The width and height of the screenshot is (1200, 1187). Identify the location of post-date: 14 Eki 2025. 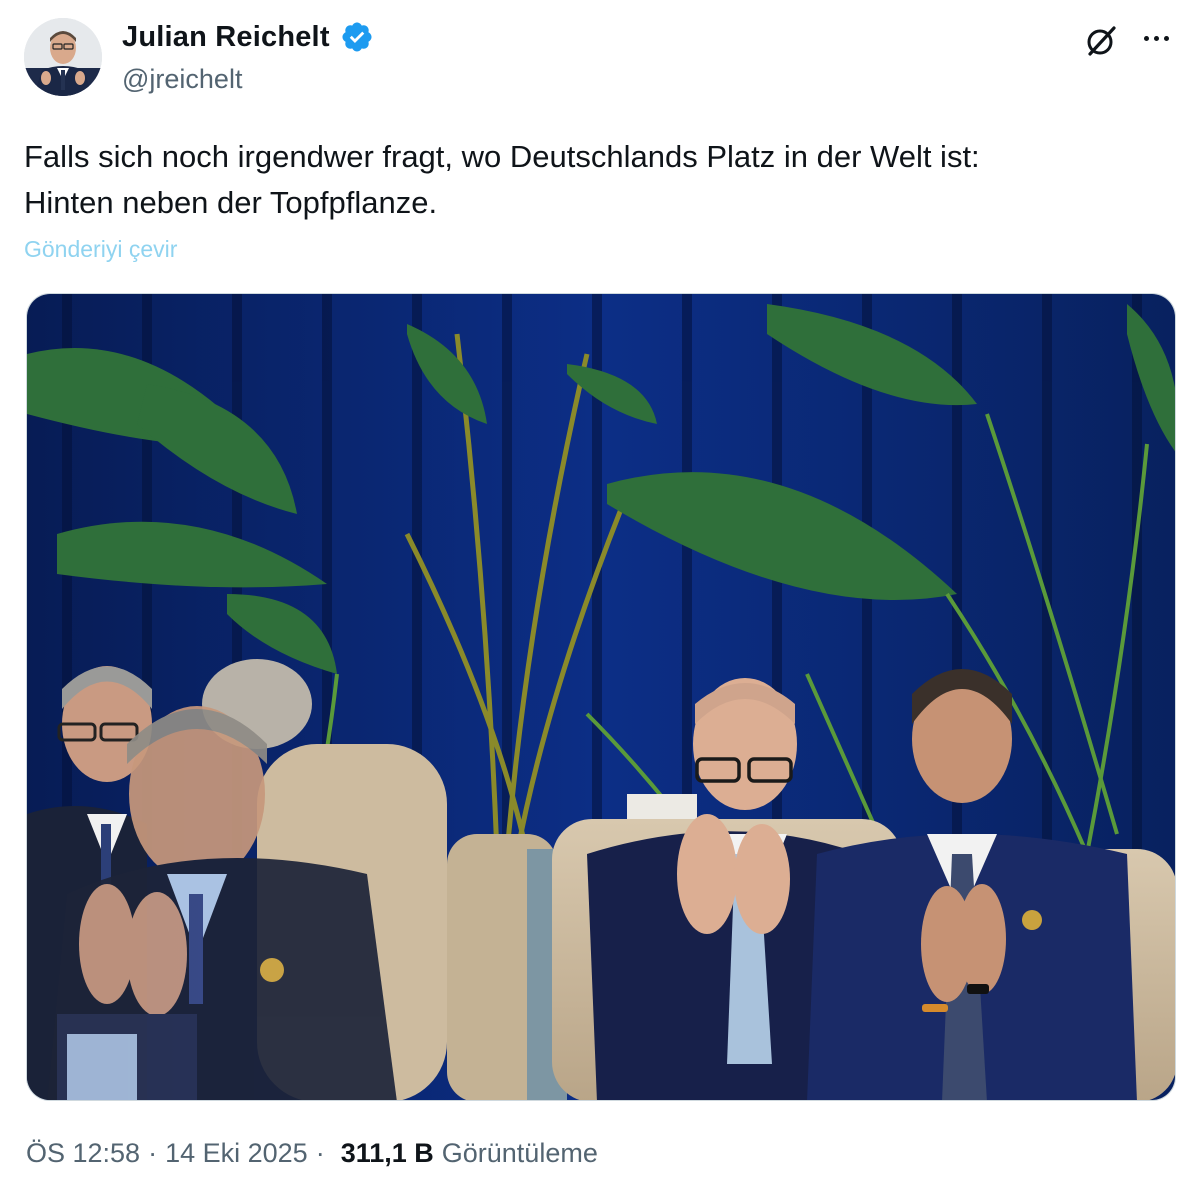
(236, 1153).